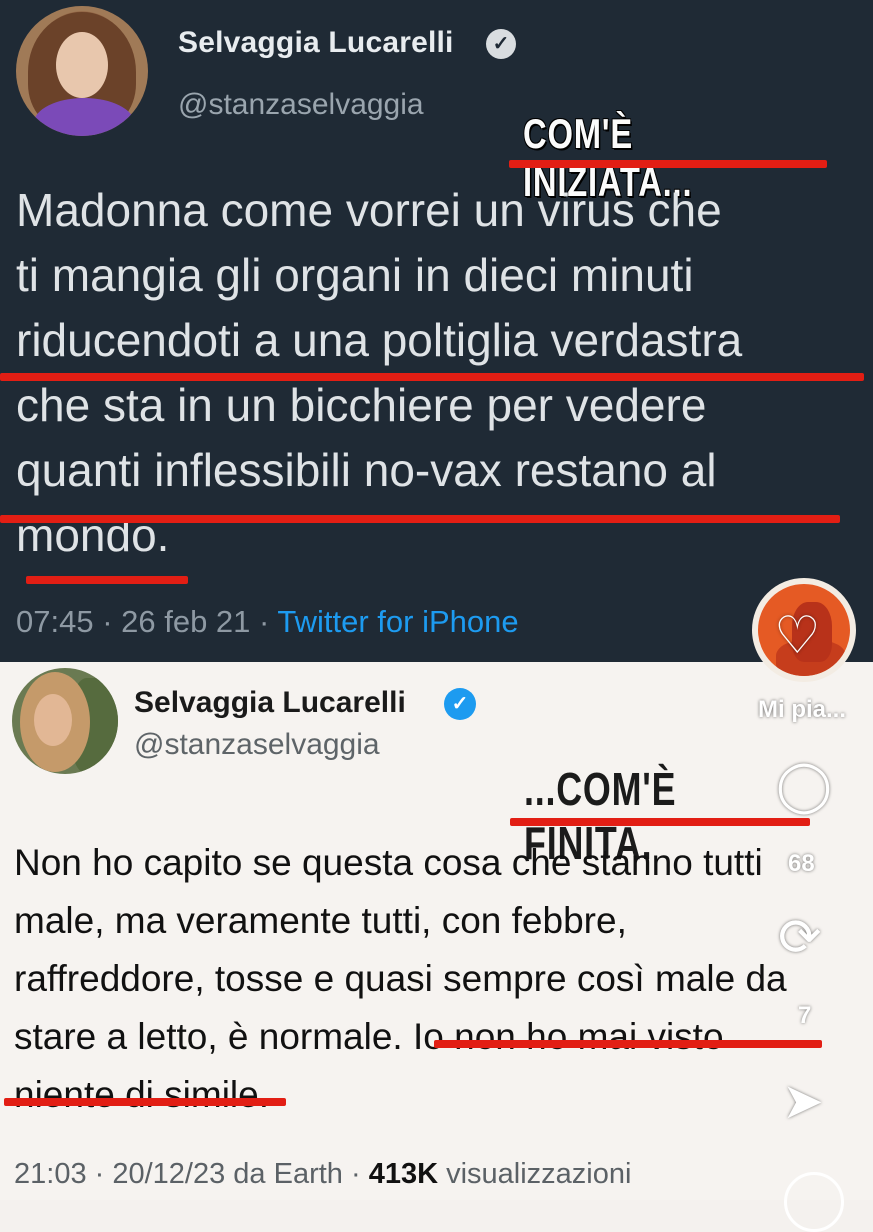 This screenshot has height=1232, width=873. Describe the element at coordinates (316, 43) in the screenshot. I see `top-author-name: Selvaggia Lucarelli` at that location.